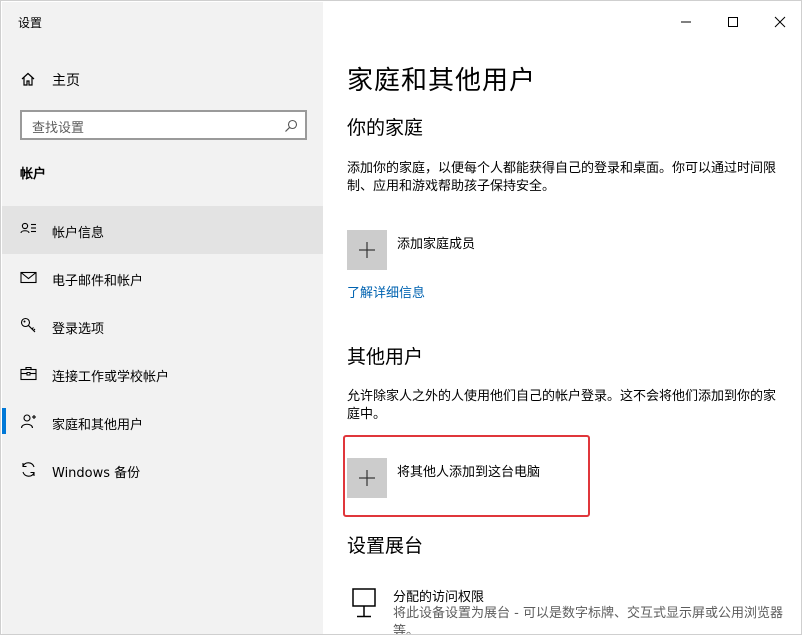 The width and height of the screenshot is (802, 635). What do you see at coordinates (28, 325) in the screenshot?
I see `key-icon` at bounding box center [28, 325].